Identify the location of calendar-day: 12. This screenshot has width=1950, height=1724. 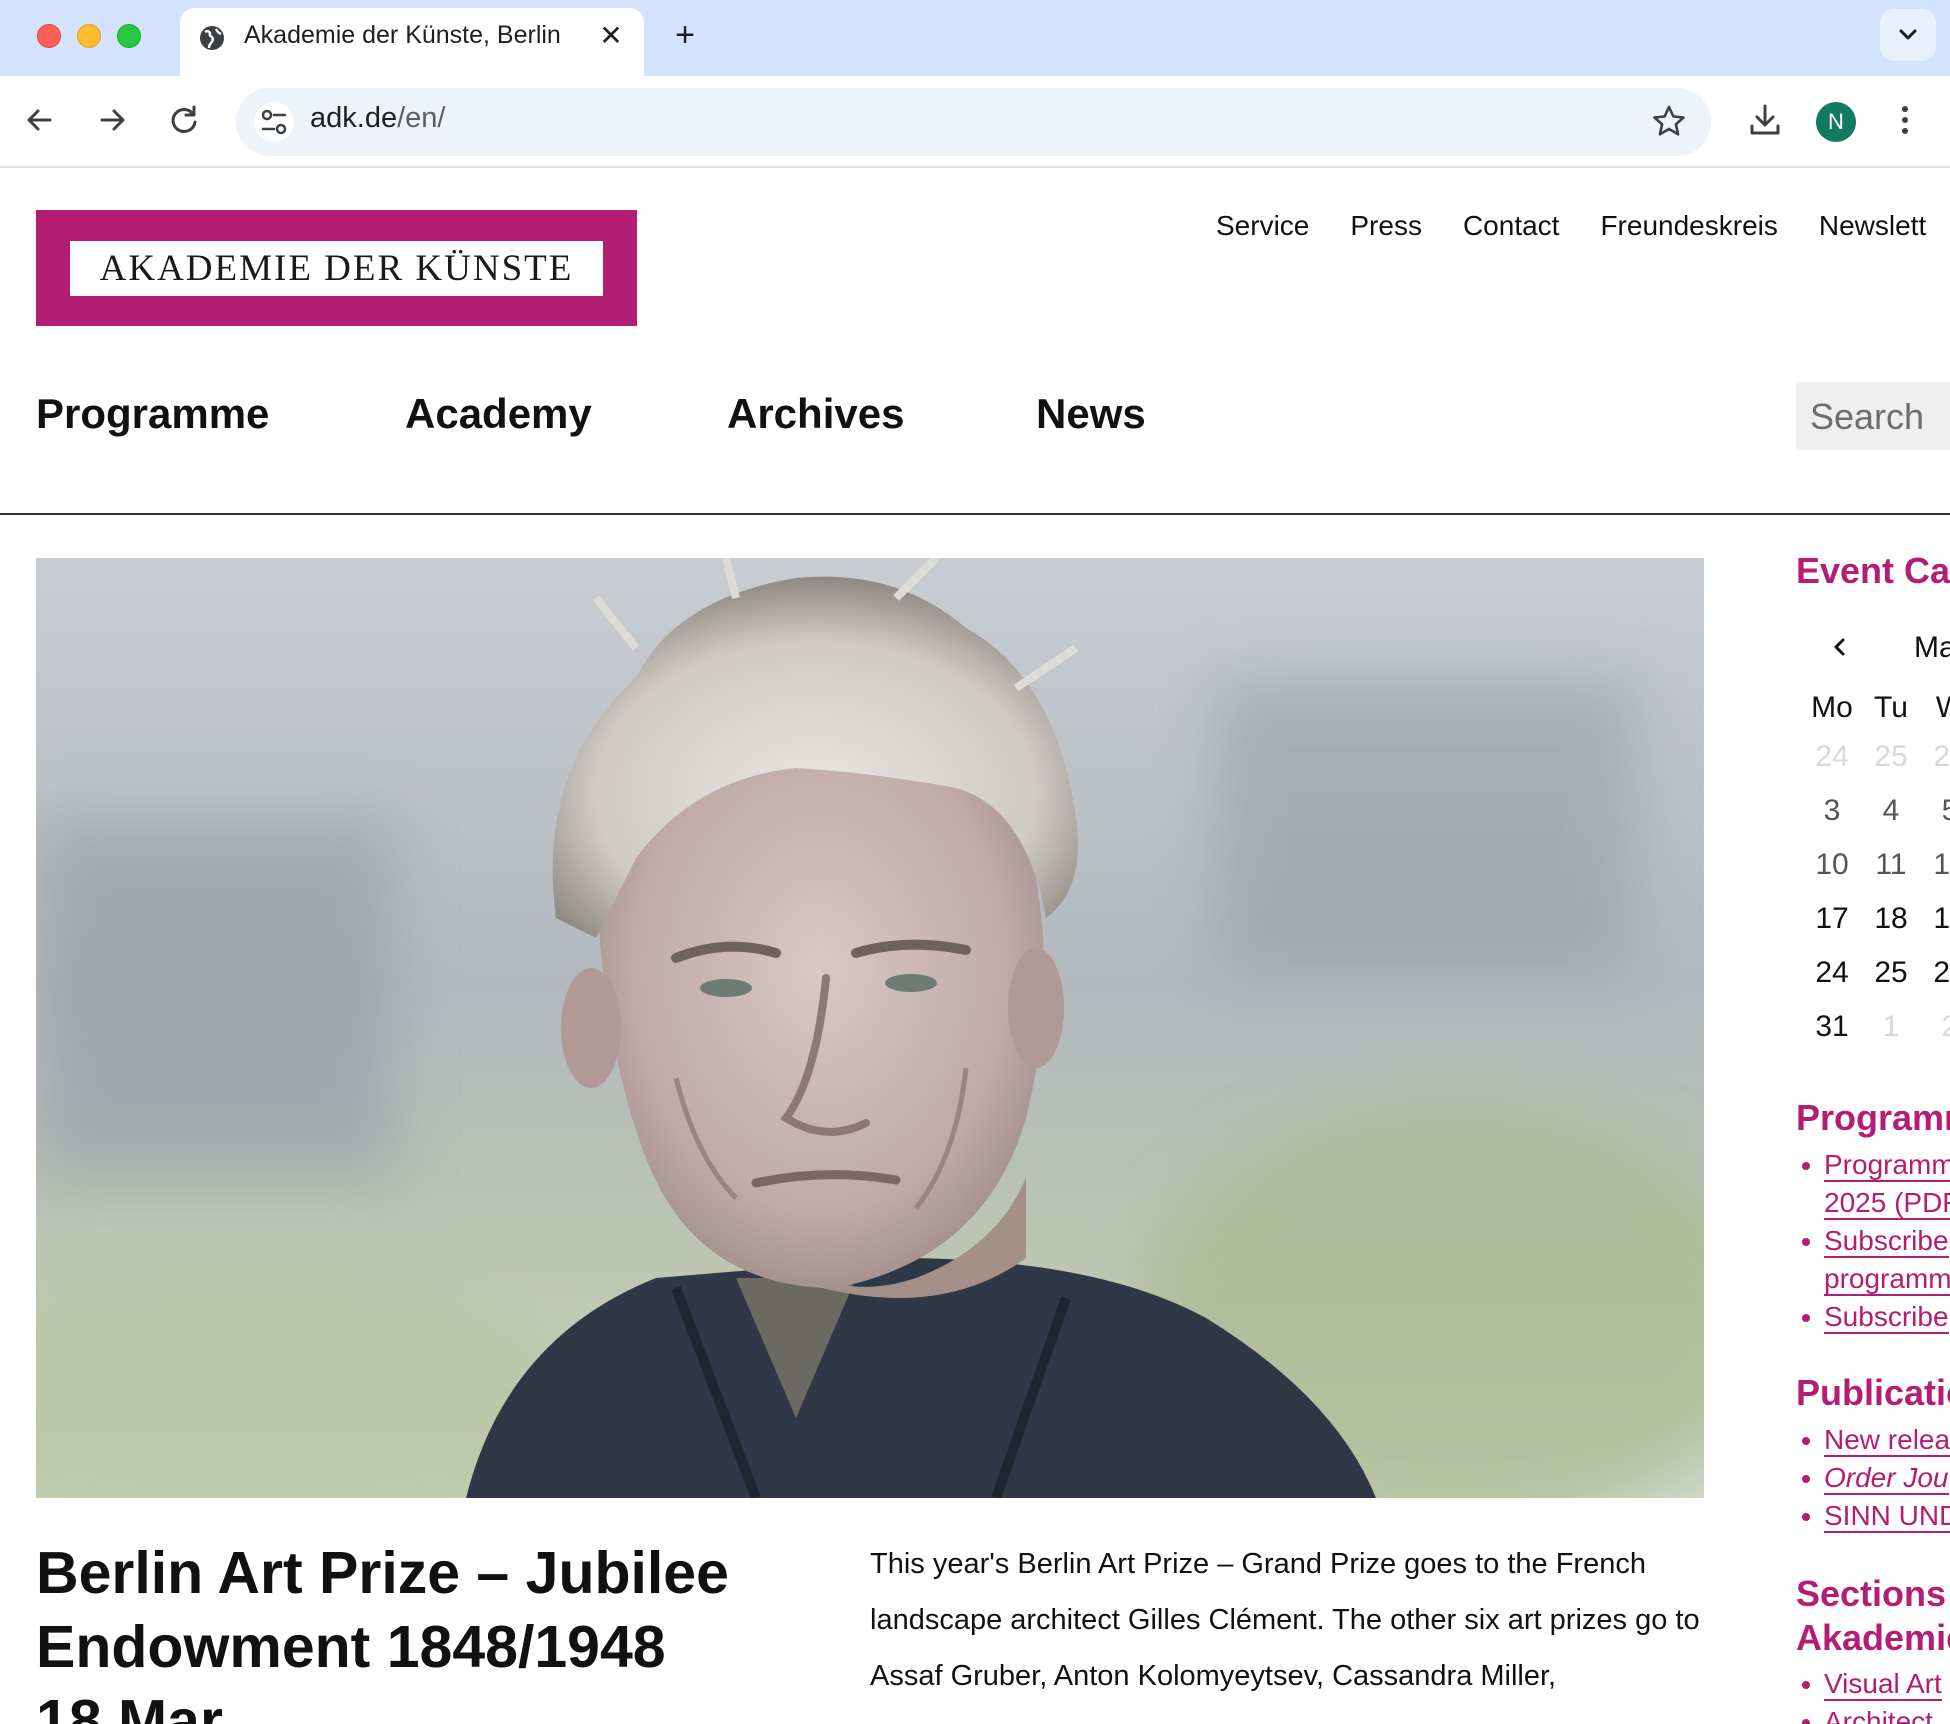
(1937, 865).